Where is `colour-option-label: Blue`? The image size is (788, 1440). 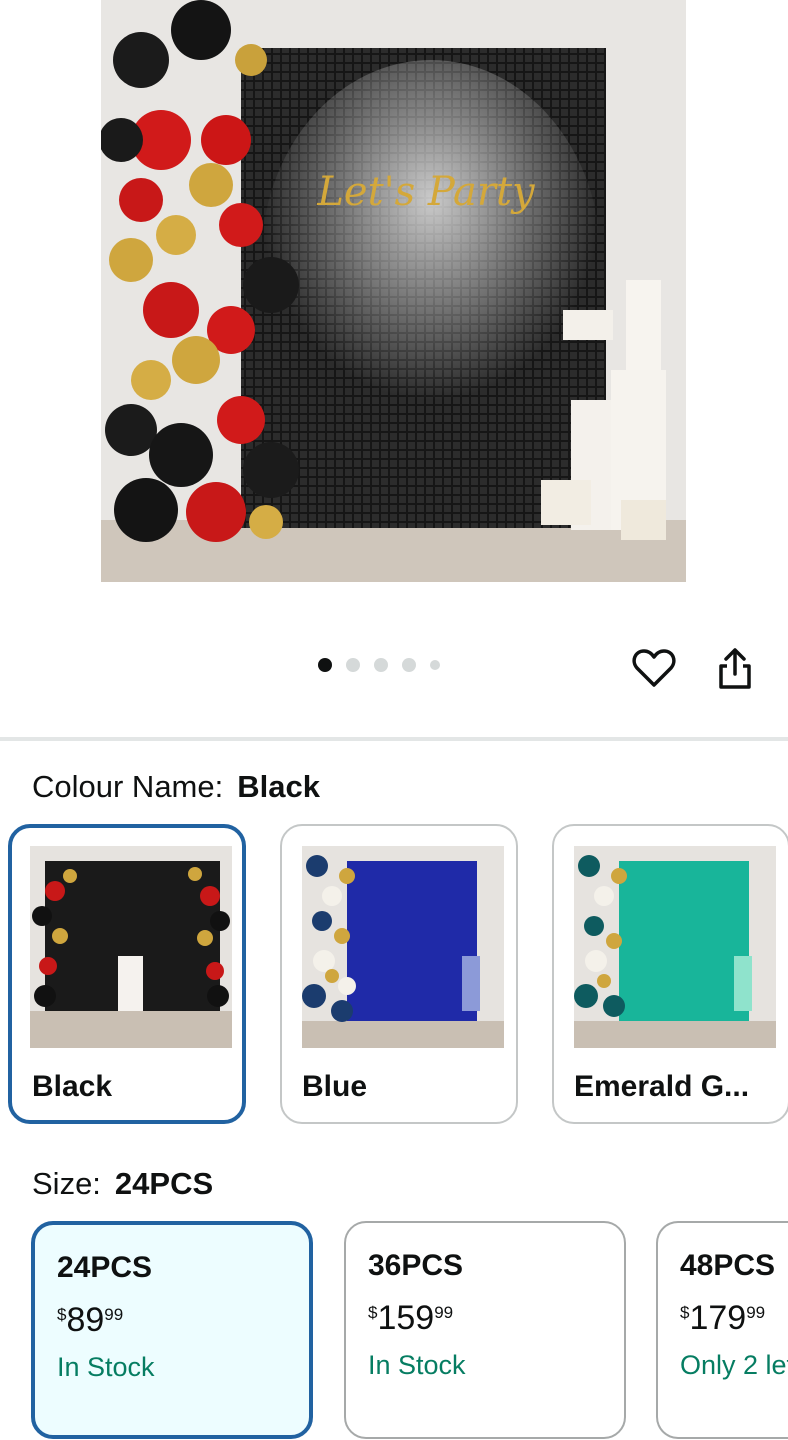
colour-option-label: Blue is located at coordinates (335, 1086).